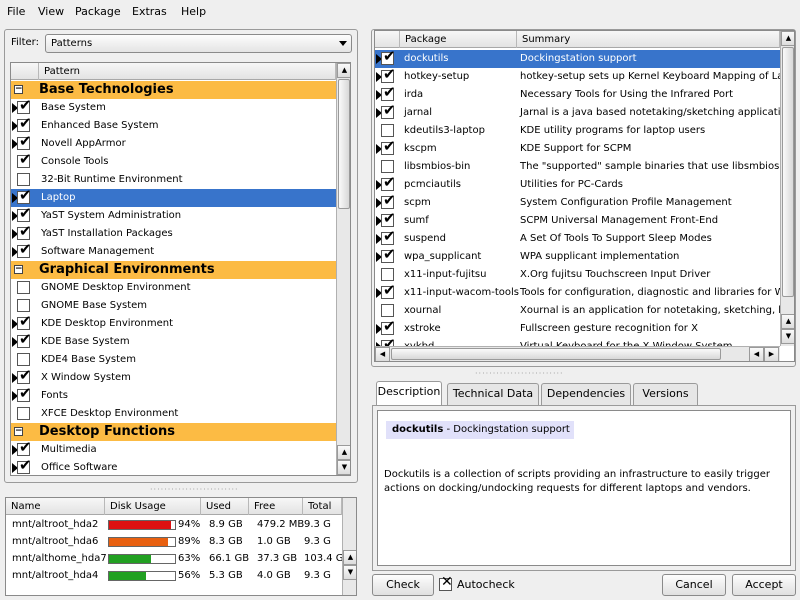 The height and width of the screenshot is (600, 800). What do you see at coordinates (16, 11) in the screenshot?
I see `menu-file: File` at bounding box center [16, 11].